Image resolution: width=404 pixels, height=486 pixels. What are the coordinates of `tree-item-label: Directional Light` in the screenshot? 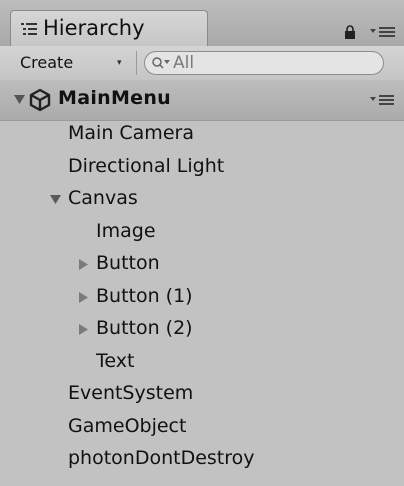 It's located at (146, 165).